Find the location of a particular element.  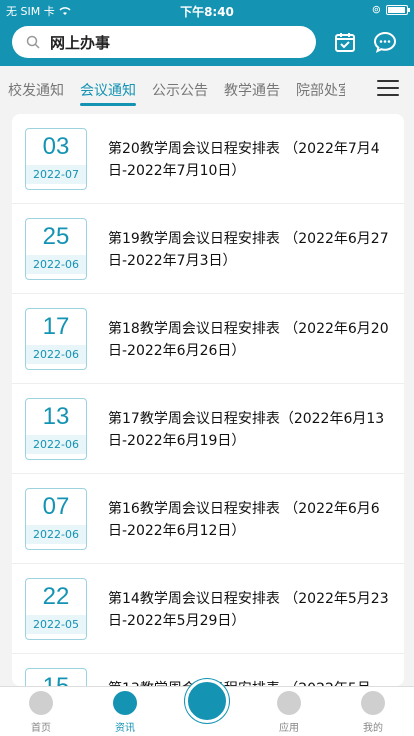

tabs-scroll: 校发通知 会议通知 公示公告 教学通告 院部处室 is located at coordinates (172, 88).